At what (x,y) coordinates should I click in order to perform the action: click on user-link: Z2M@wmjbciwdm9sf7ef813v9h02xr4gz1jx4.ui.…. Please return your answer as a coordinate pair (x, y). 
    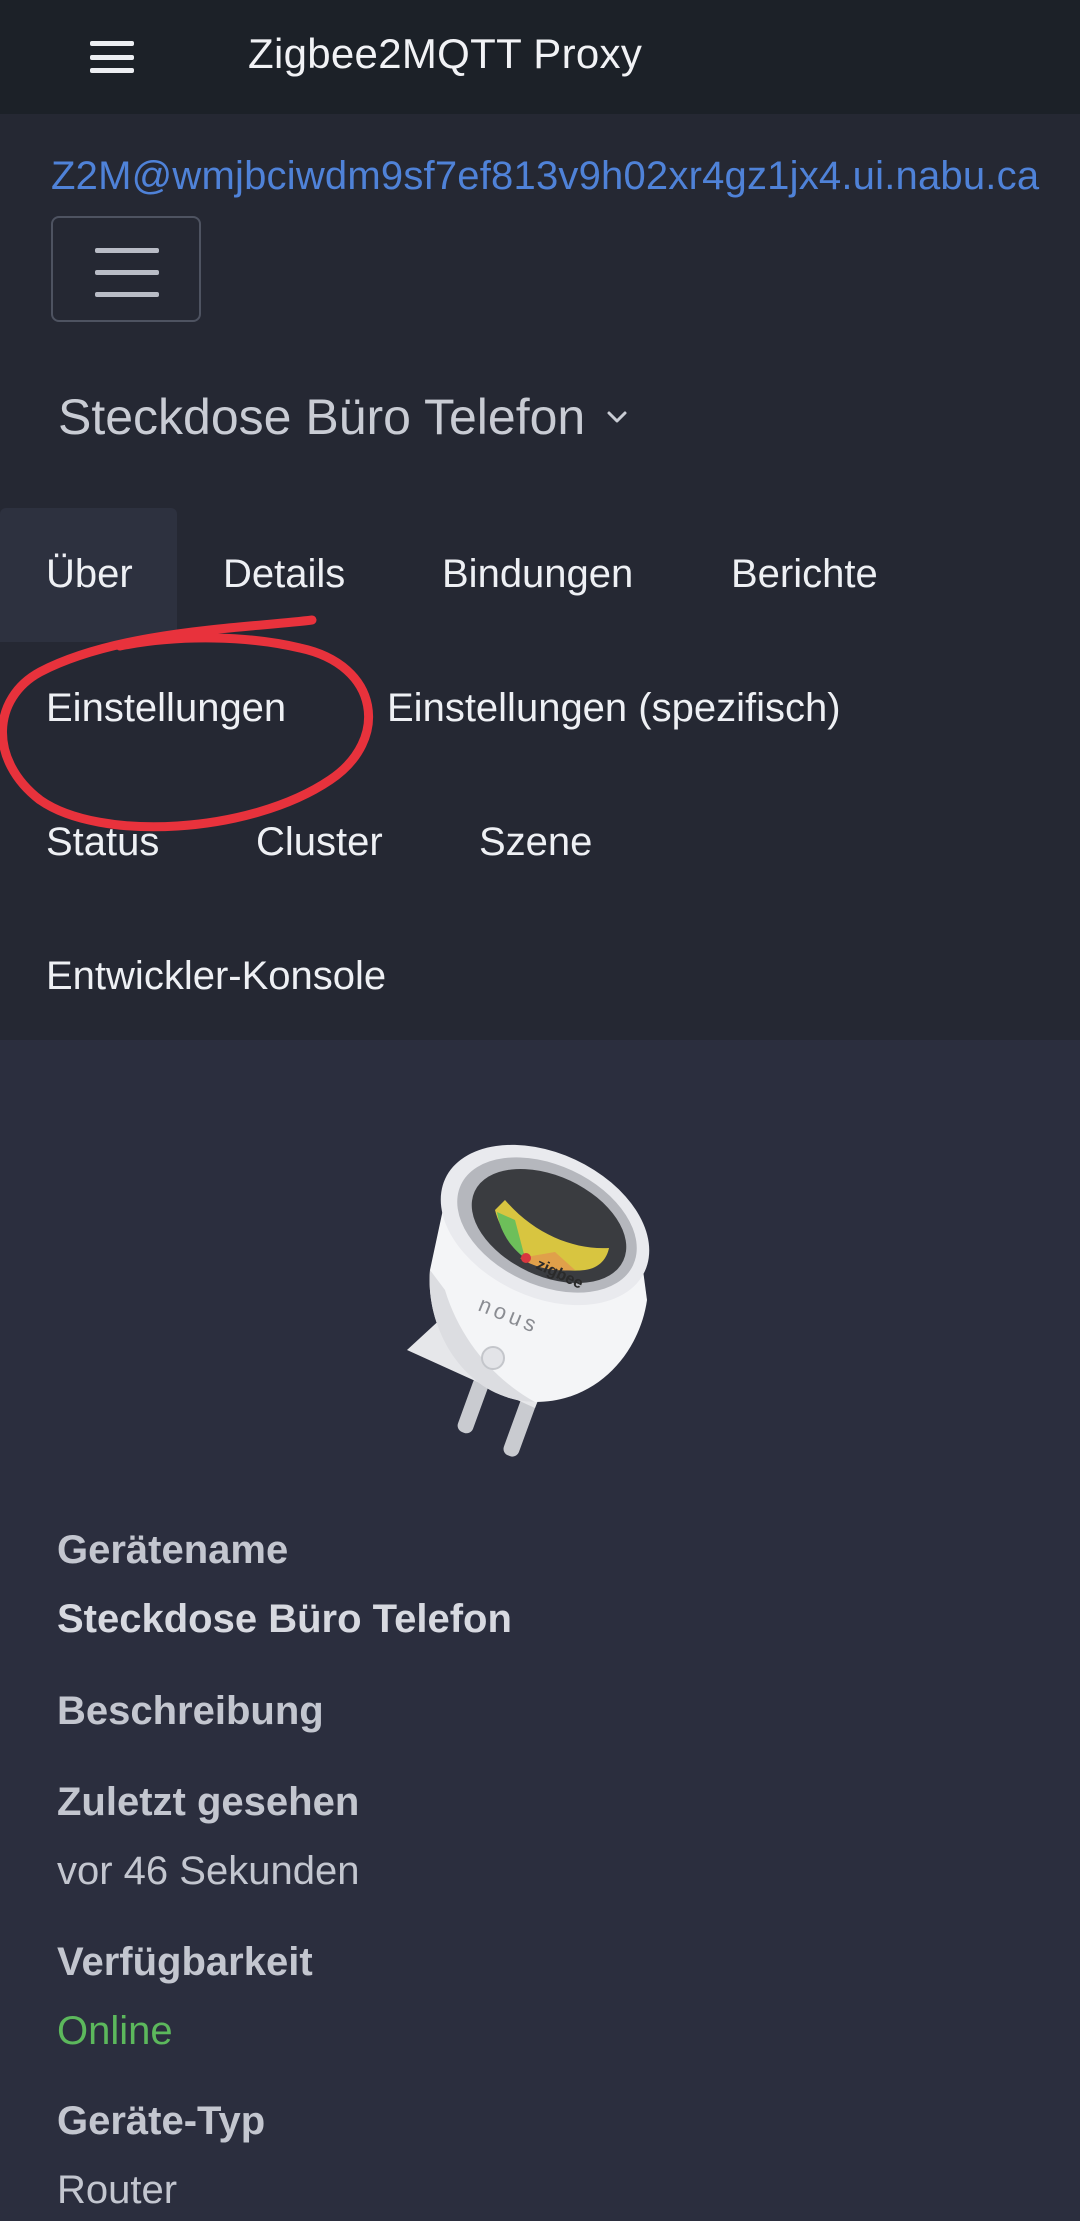
    Looking at the image, I should click on (545, 176).